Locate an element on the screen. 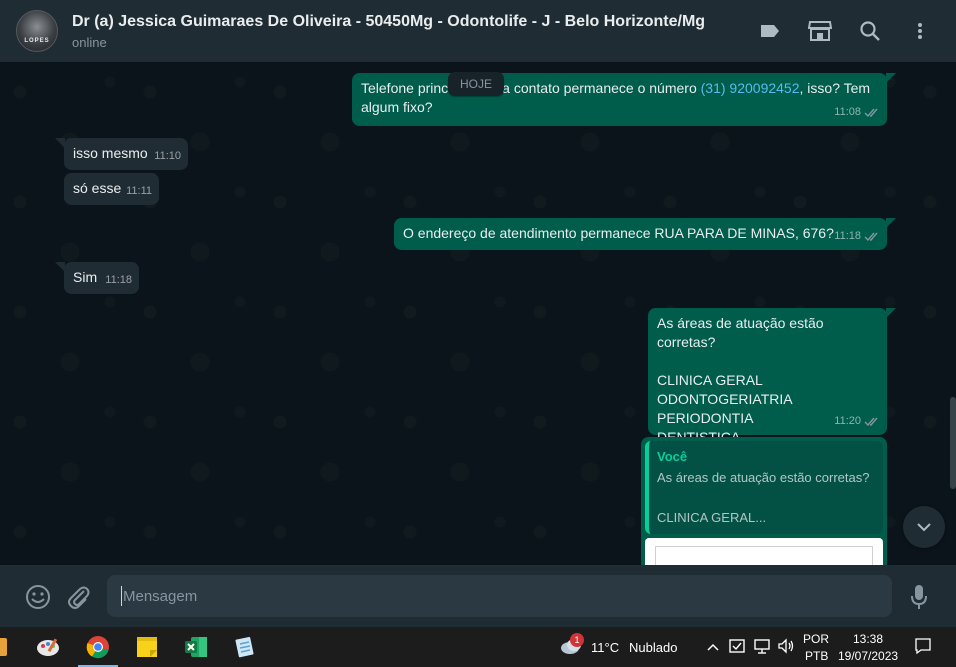  emoji-icon is located at coordinates (38, 599).